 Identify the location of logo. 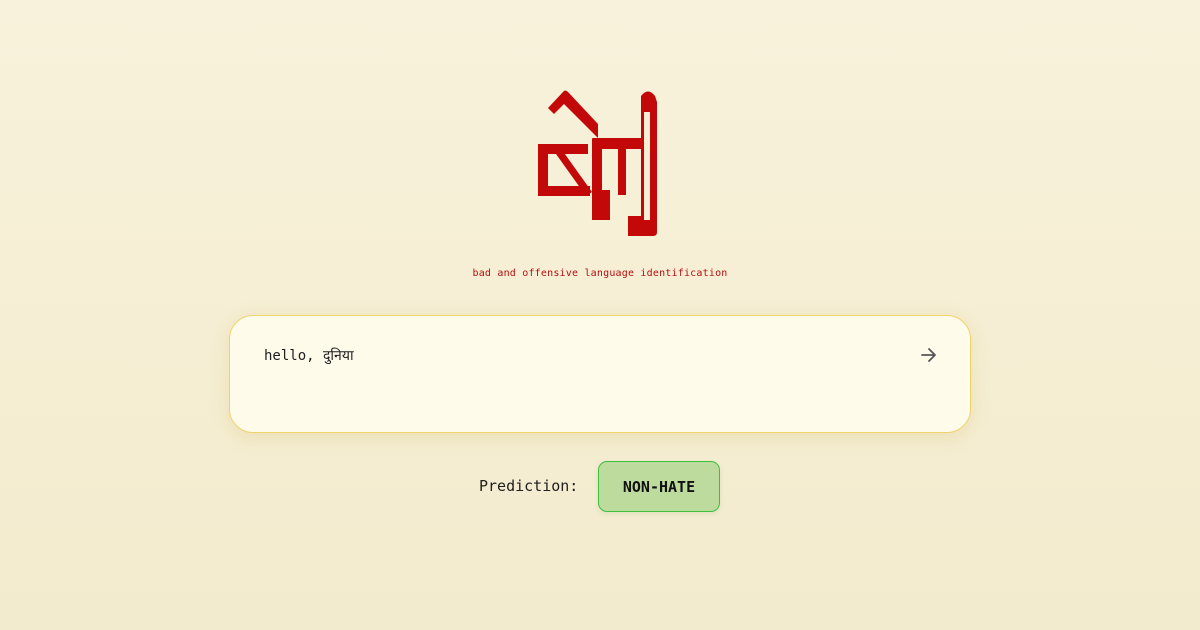
(600, 162).